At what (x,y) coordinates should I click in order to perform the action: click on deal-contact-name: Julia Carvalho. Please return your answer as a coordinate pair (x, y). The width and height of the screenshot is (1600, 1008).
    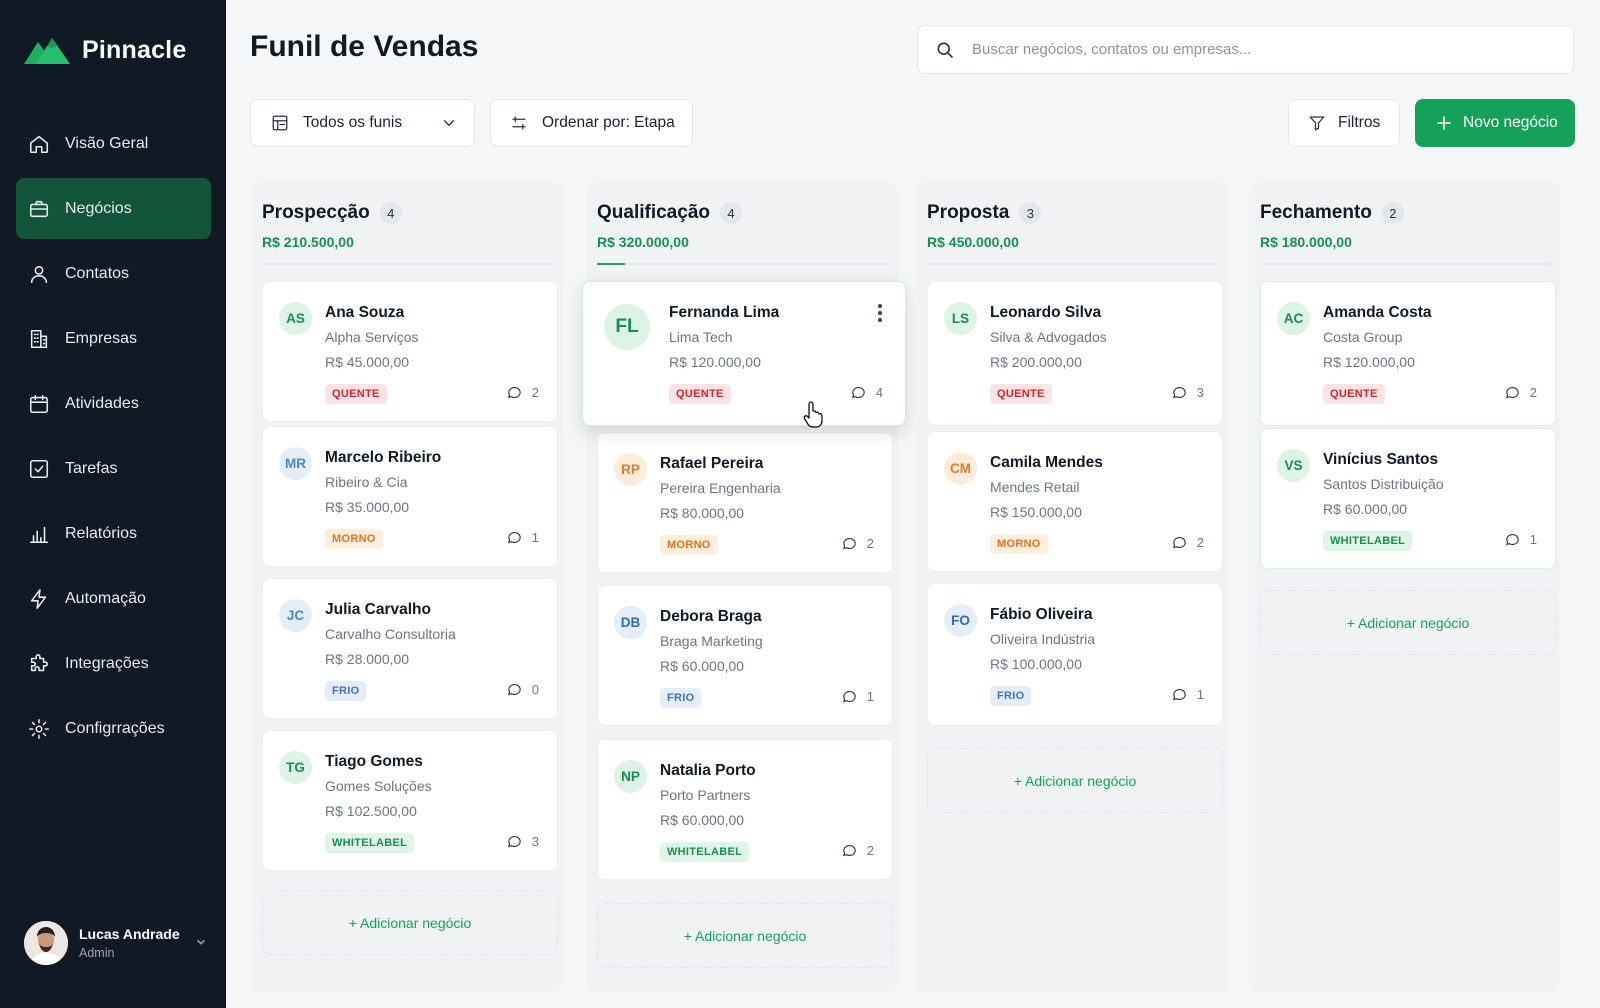
    Looking at the image, I should click on (378, 609).